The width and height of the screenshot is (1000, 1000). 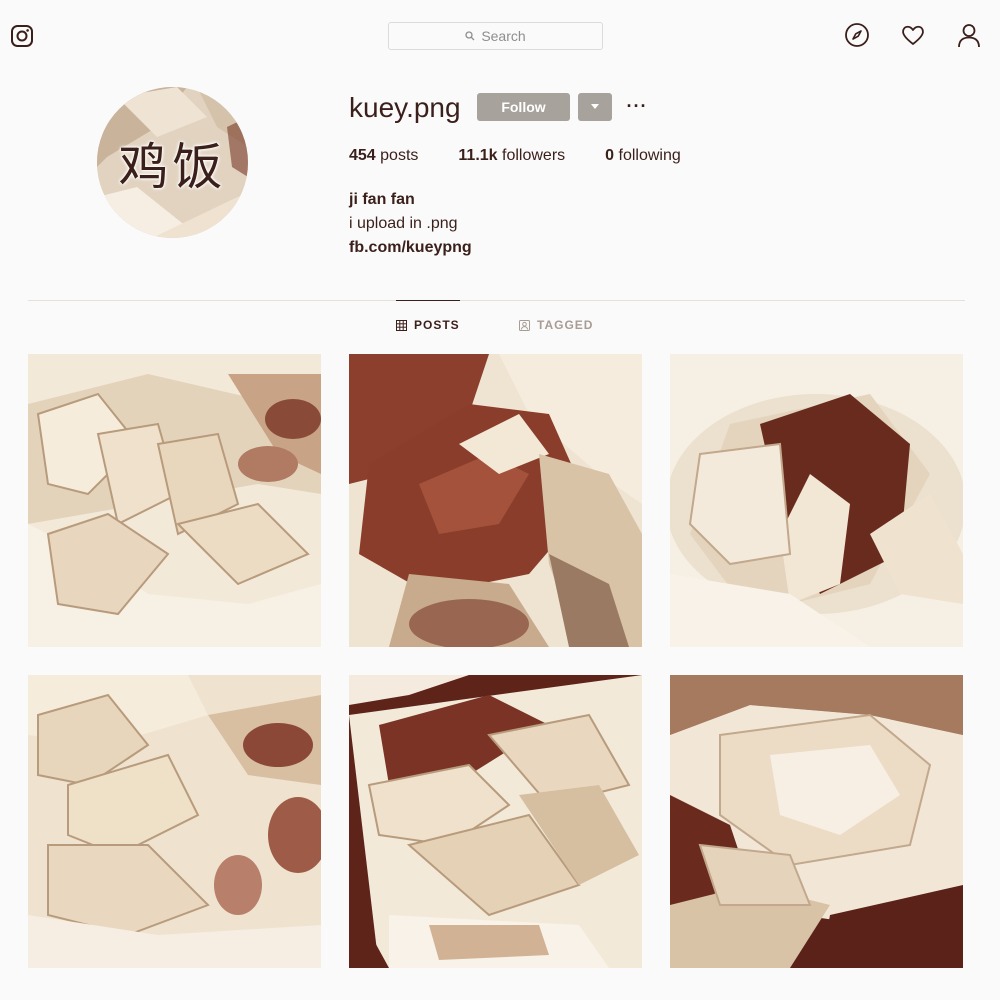 I want to click on stat-posts-count: 454, so click(x=362, y=155).